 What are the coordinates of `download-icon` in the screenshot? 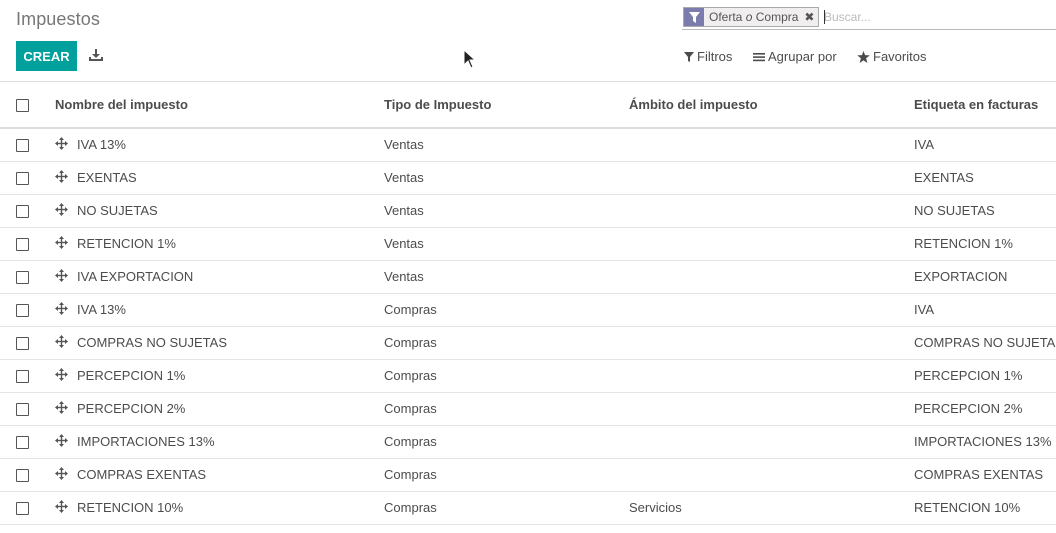 It's located at (96, 55).